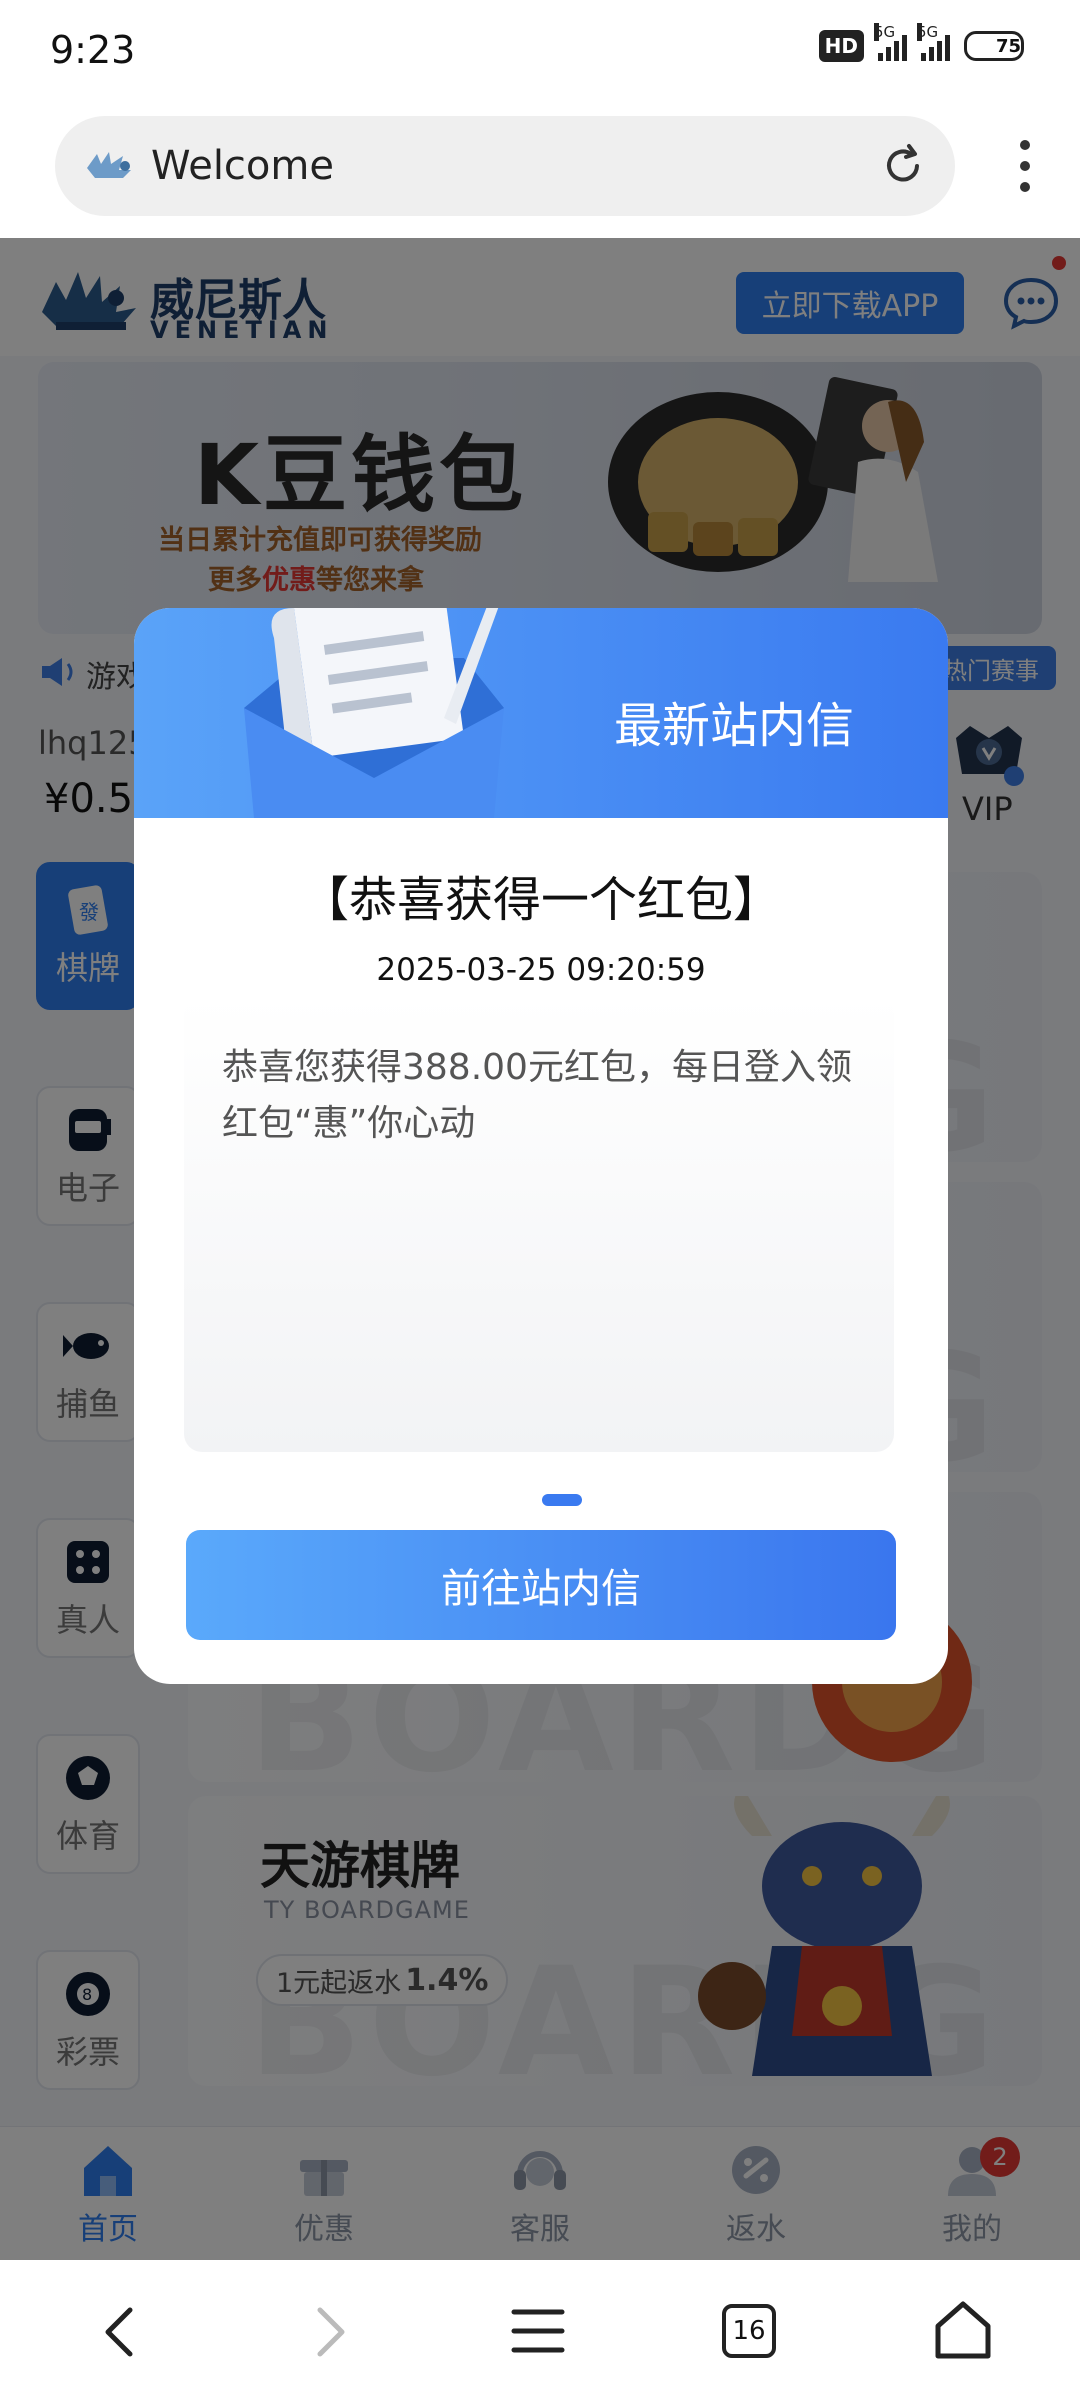  I want to click on reload-icon, so click(903, 166).